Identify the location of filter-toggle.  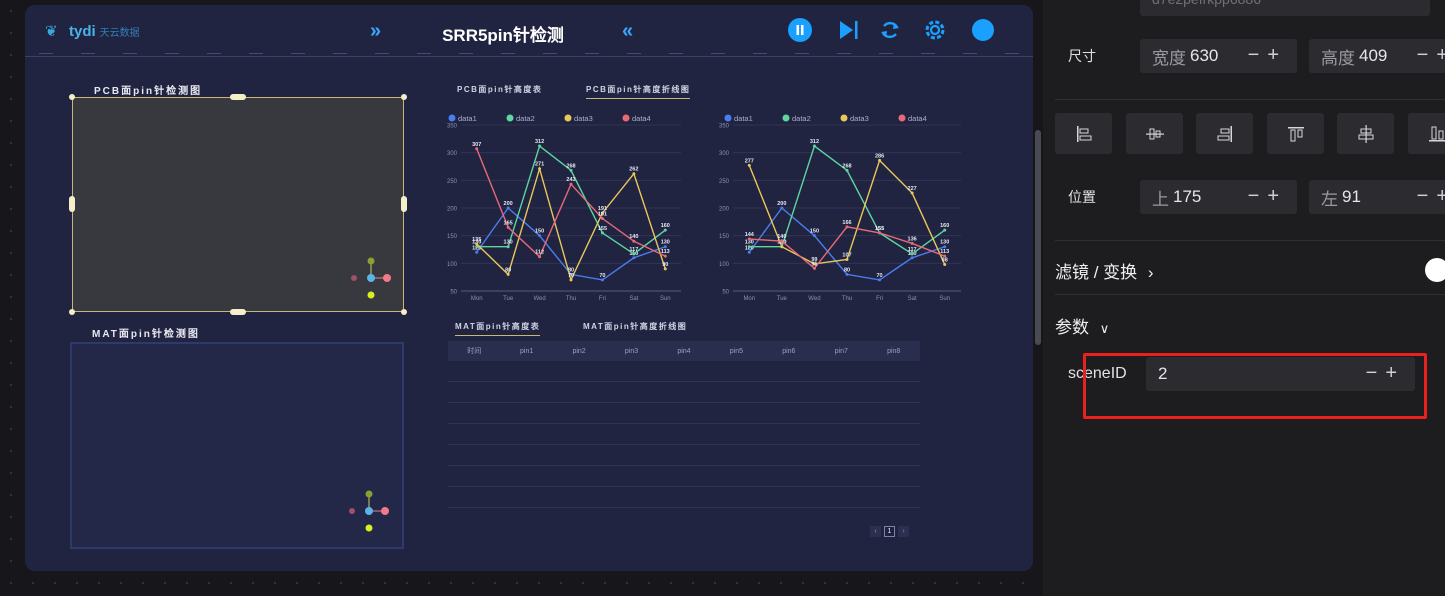
(1435, 270).